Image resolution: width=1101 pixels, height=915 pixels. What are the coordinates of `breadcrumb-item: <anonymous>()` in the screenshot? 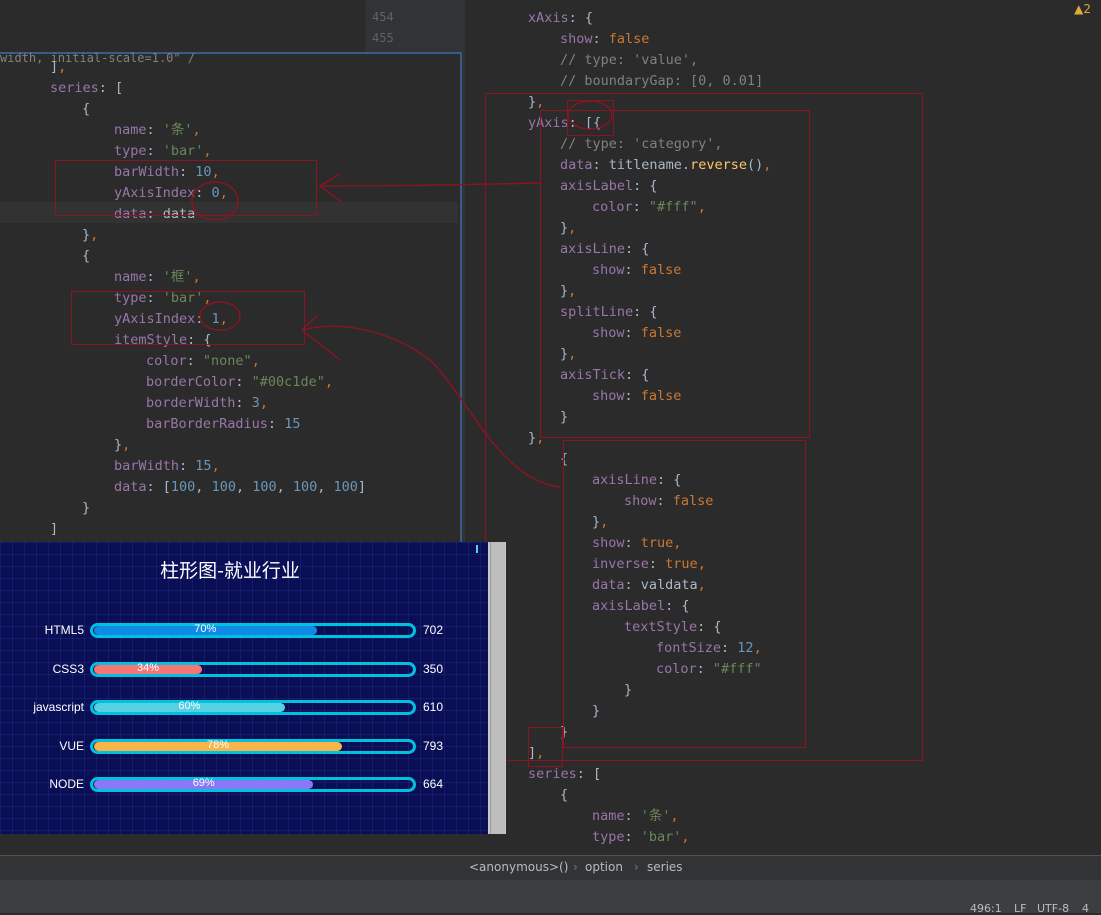 It's located at (518, 867).